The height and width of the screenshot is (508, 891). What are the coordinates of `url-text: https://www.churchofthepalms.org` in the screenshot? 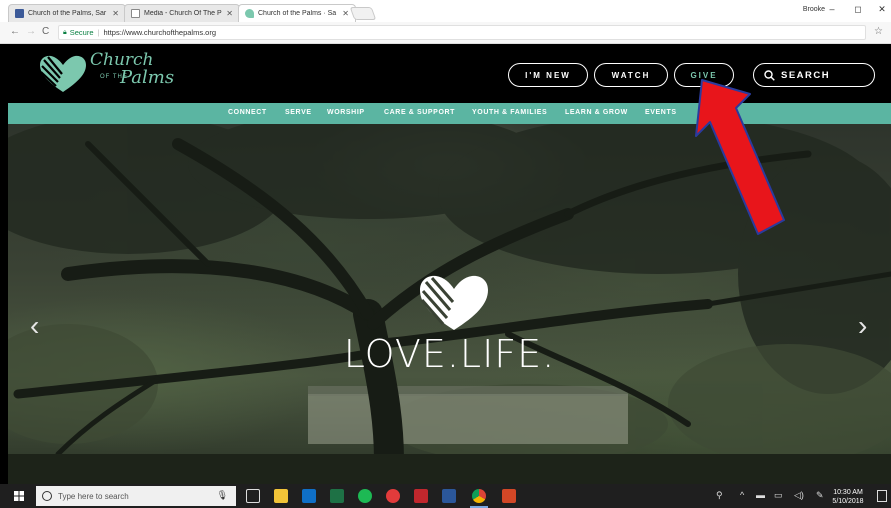 It's located at (160, 32).